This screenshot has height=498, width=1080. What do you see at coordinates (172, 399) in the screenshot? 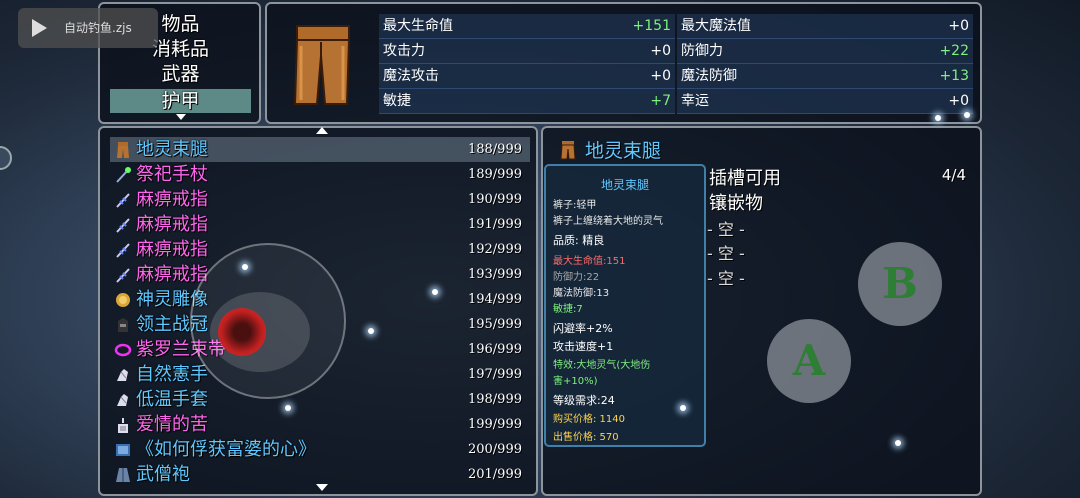
I see `item-name: 低温手套` at bounding box center [172, 399].